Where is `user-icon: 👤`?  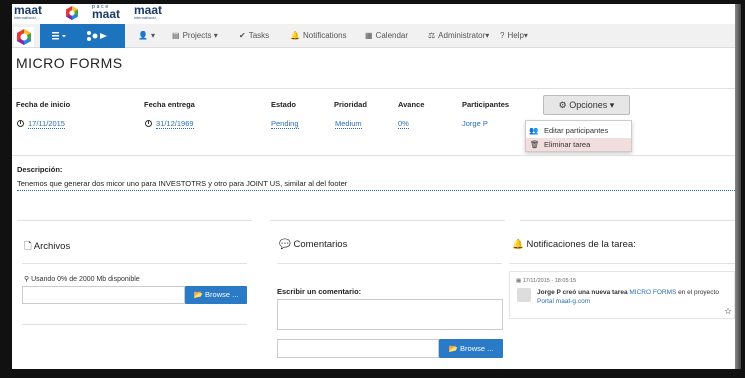
user-icon: 👤 is located at coordinates (143, 35).